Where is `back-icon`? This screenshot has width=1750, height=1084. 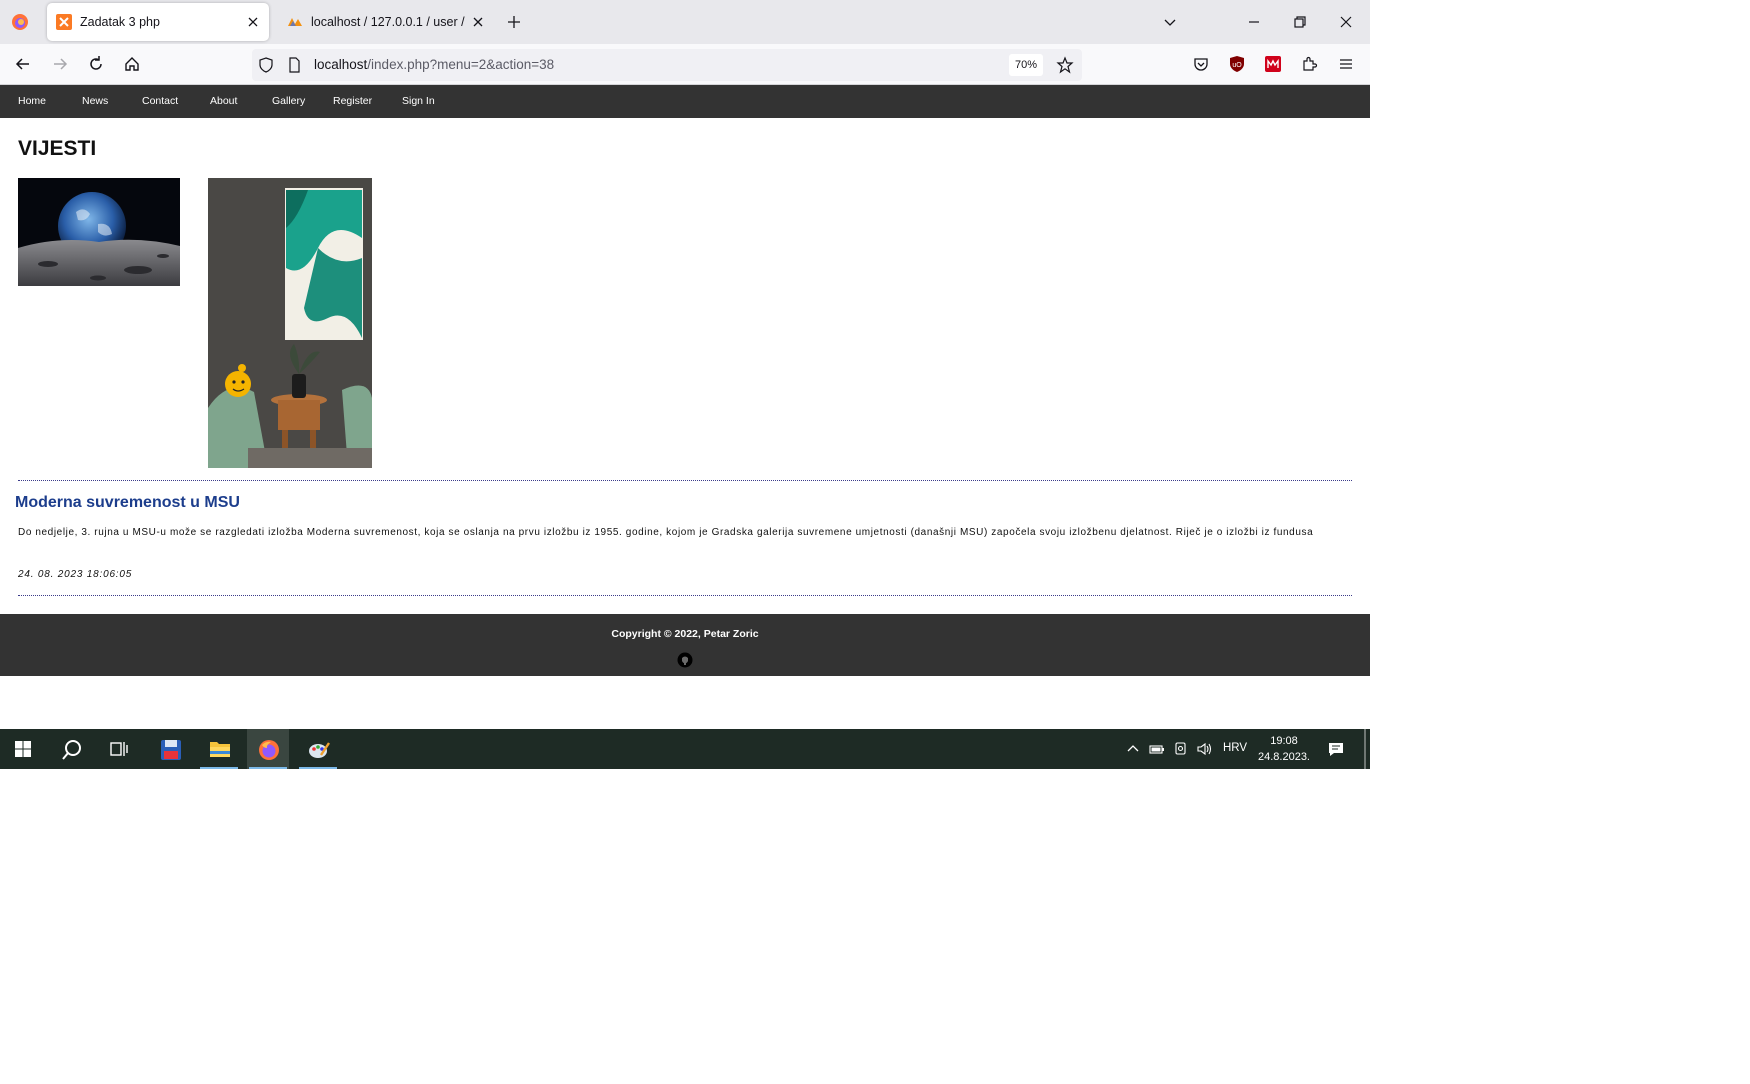
back-icon is located at coordinates (23, 64).